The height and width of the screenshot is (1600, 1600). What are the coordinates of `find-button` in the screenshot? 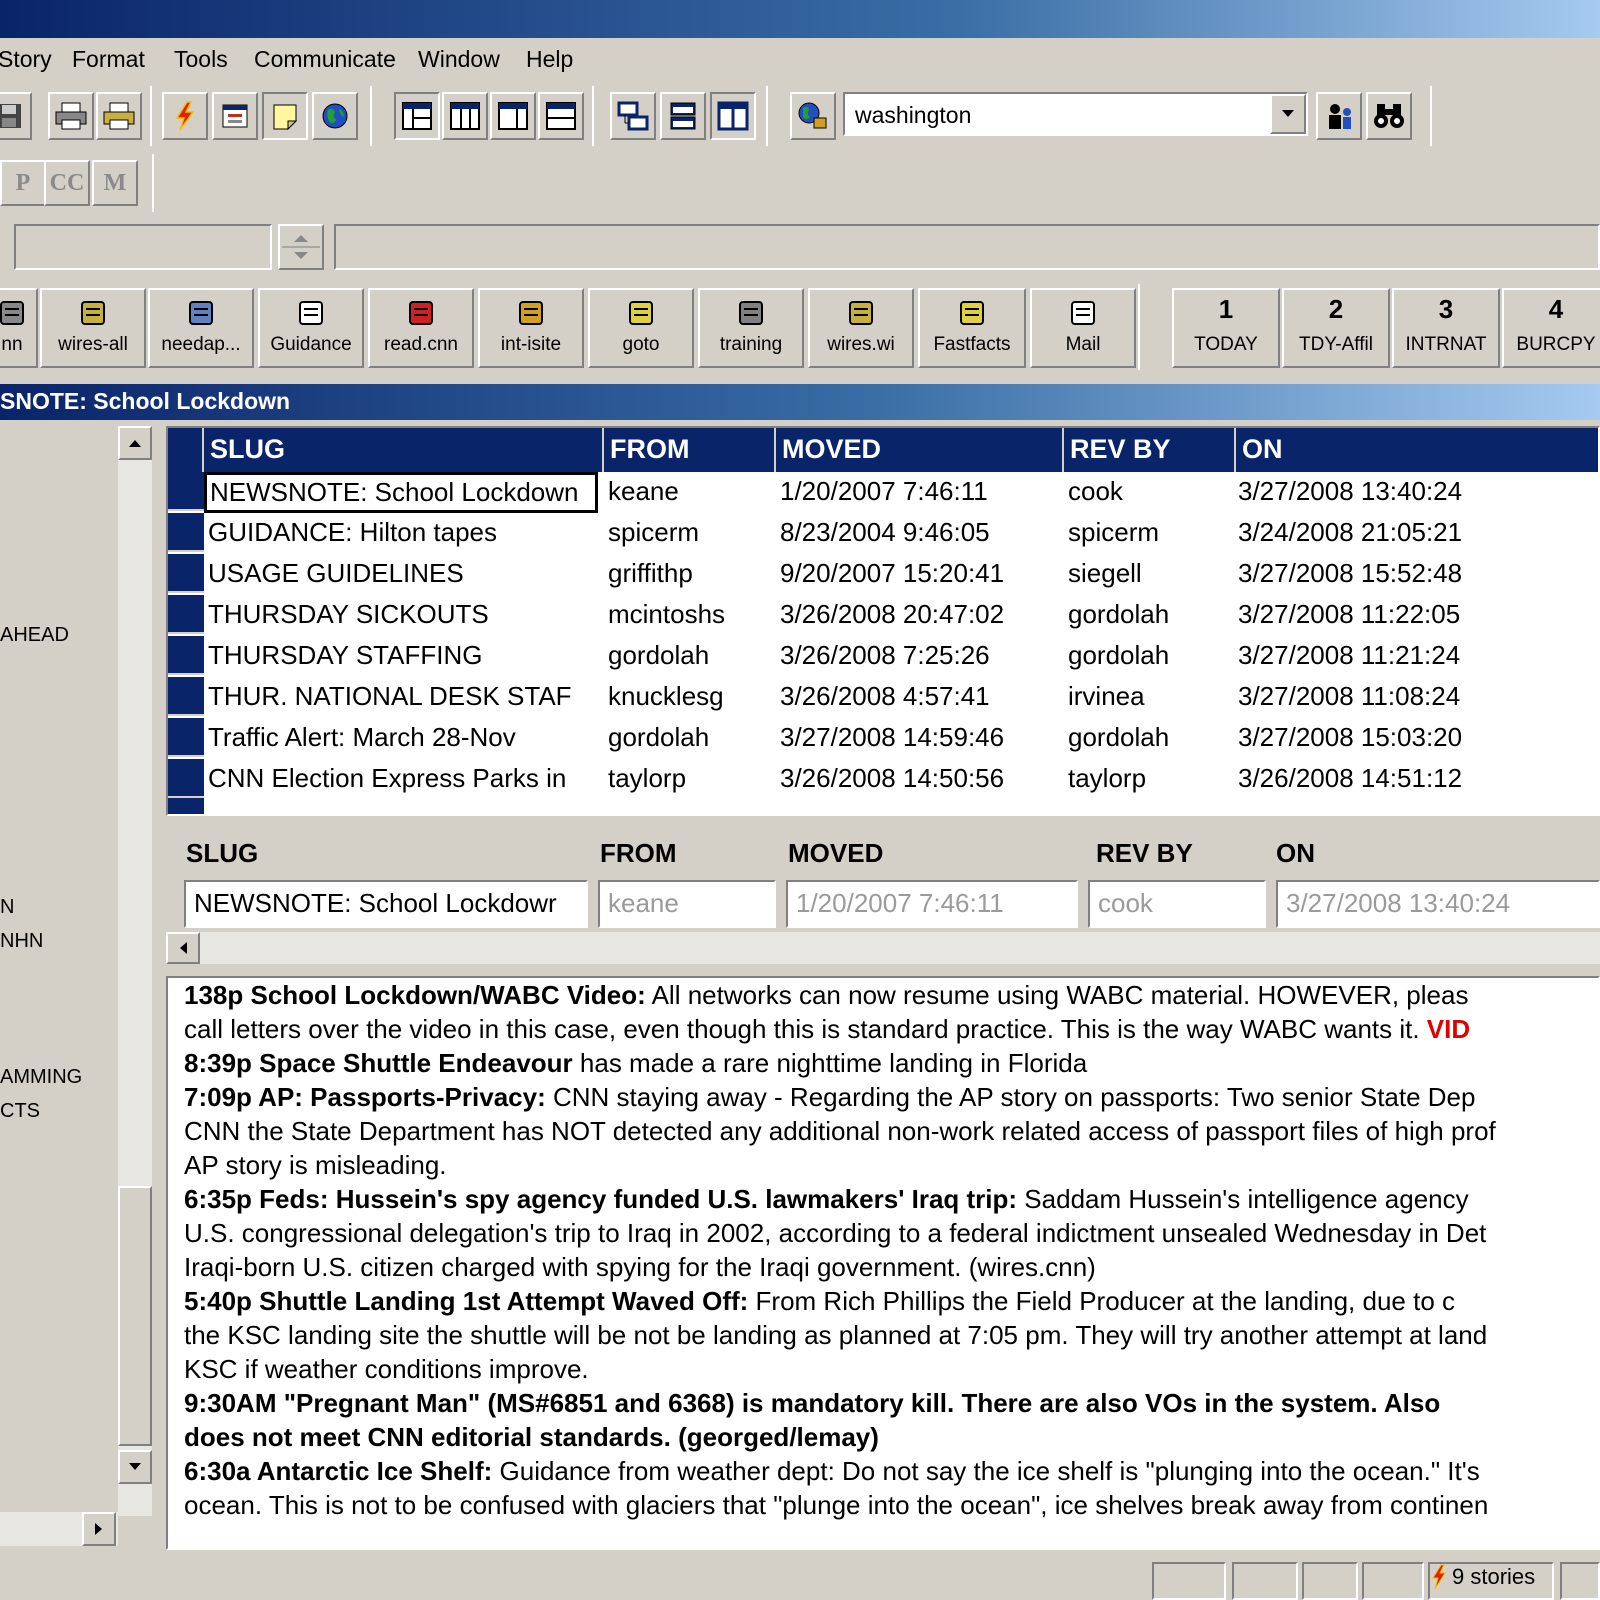 It's located at (1389, 116).